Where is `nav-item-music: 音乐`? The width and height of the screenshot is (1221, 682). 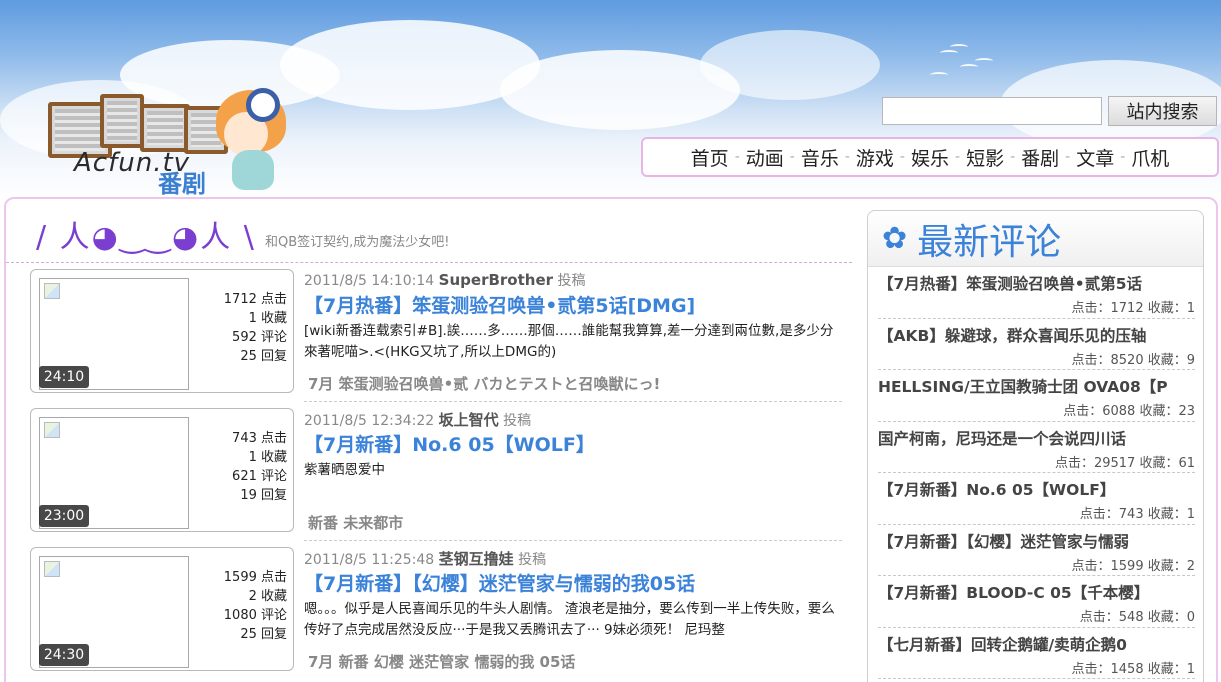 nav-item-music: 音乐 is located at coordinates (820, 157).